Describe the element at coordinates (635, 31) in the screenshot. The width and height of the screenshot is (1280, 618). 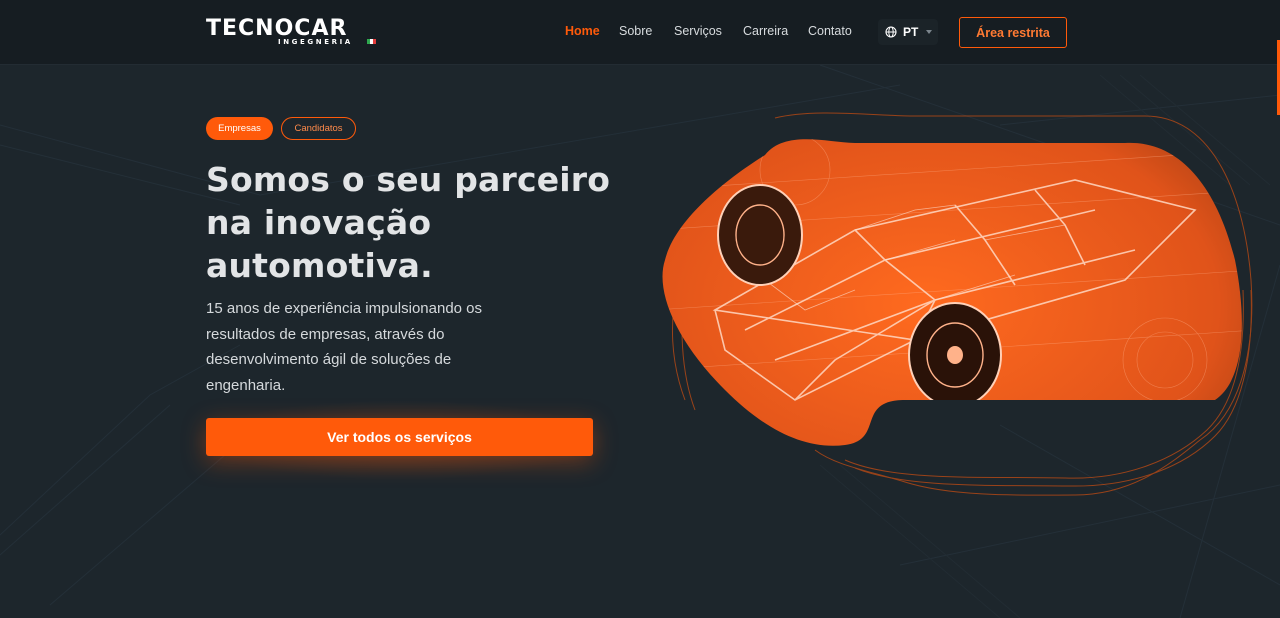
I see `nav-sobre: Sobre` at that location.